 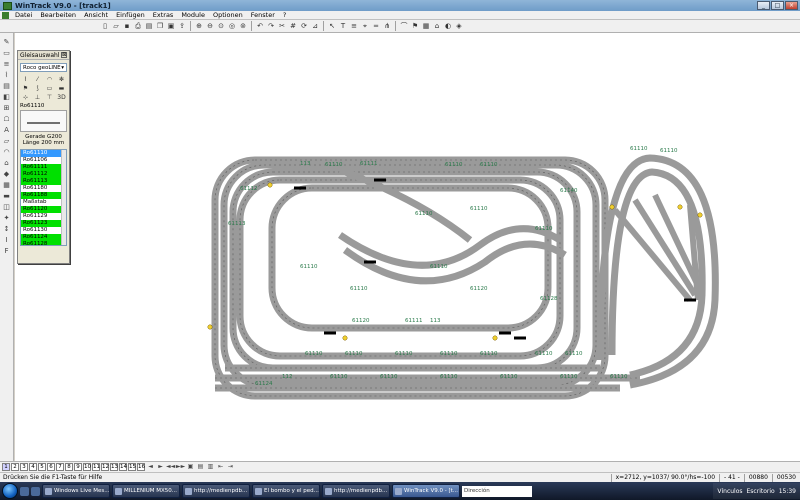 I want to click on layer-tab-7: 7, so click(x=60, y=467).